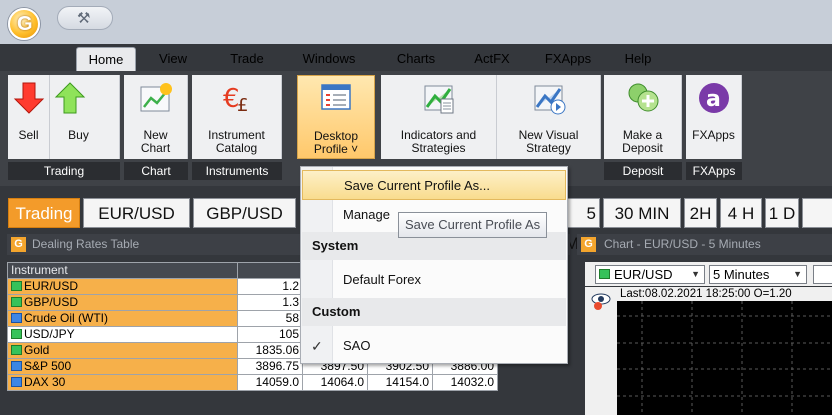 This screenshot has height=415, width=832. What do you see at coordinates (270, 350) in the screenshot?
I see `rate-cell: 1835.06` at bounding box center [270, 350].